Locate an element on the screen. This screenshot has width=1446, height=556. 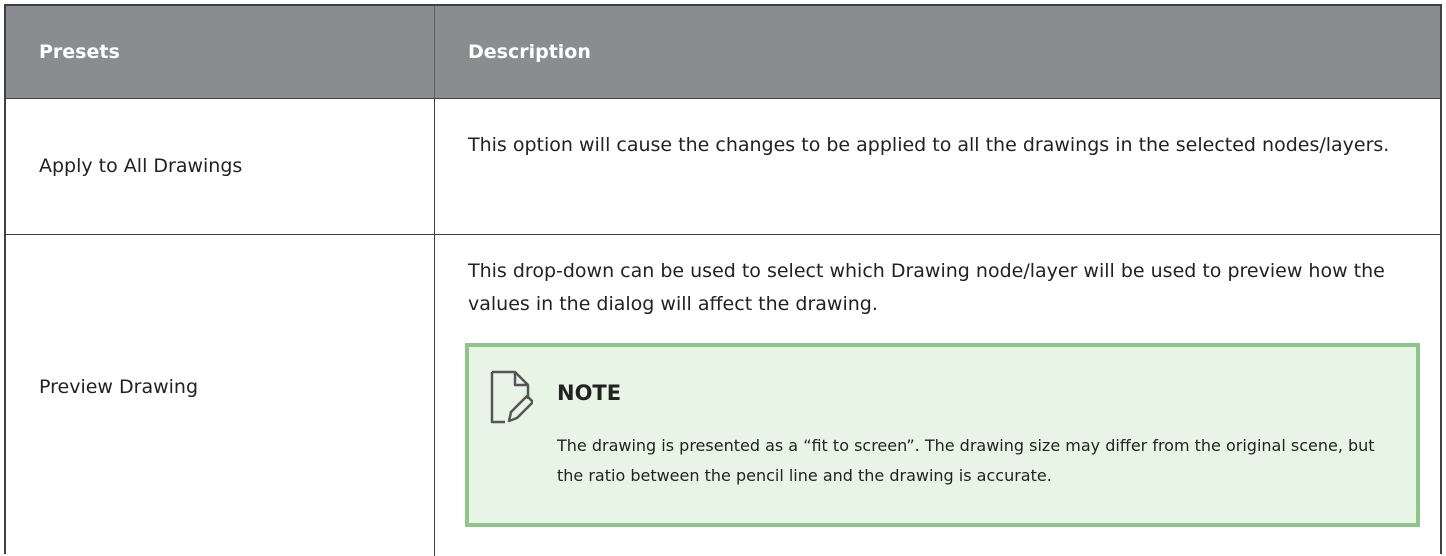
preset-cell: Apply to All Drawings is located at coordinates (220, 166).